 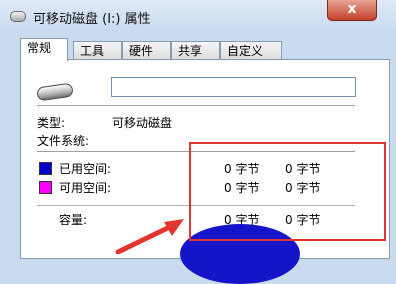 What do you see at coordinates (18, 16) in the screenshot?
I see `removable-drive-icon` at bounding box center [18, 16].